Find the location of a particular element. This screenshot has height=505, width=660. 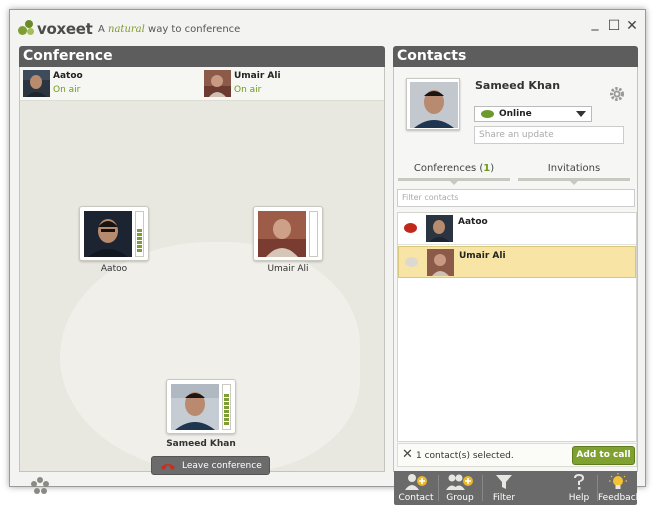

add-contact-icon is located at coordinates (416, 482).